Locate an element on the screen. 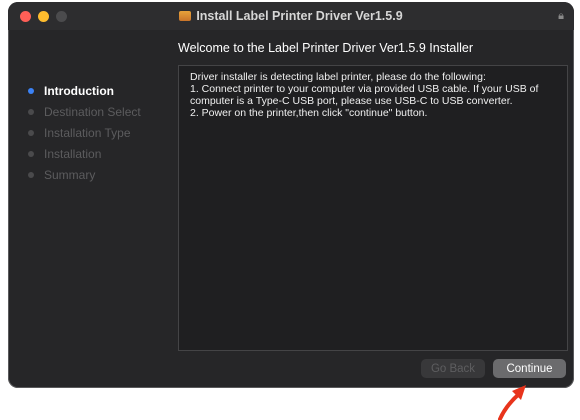 The width and height of the screenshot is (580, 420). step-label: Summary is located at coordinates (70, 174).